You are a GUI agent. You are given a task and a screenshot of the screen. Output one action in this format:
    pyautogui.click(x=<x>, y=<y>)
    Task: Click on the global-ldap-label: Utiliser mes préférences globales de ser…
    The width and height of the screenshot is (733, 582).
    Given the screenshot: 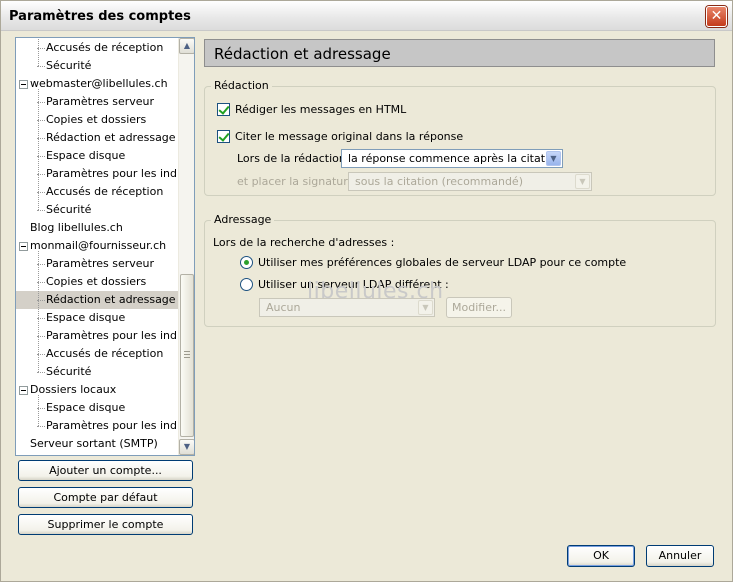 What is the action you would take?
    pyautogui.click(x=442, y=262)
    